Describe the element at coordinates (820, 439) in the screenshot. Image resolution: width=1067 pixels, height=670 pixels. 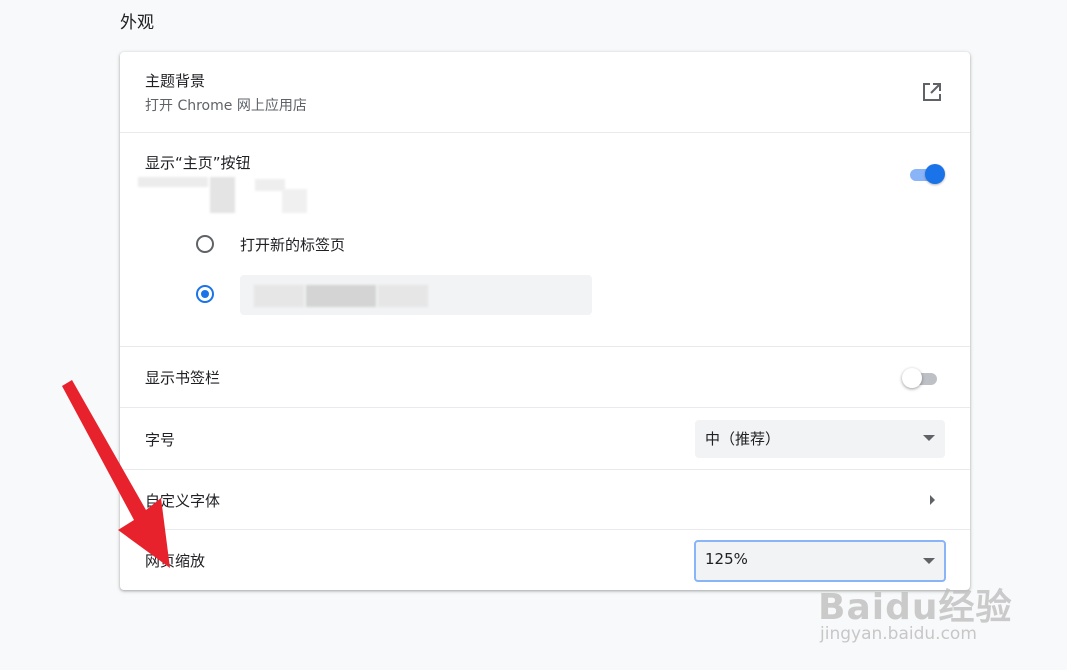
I see `font-size-select: 中（推荐）` at that location.